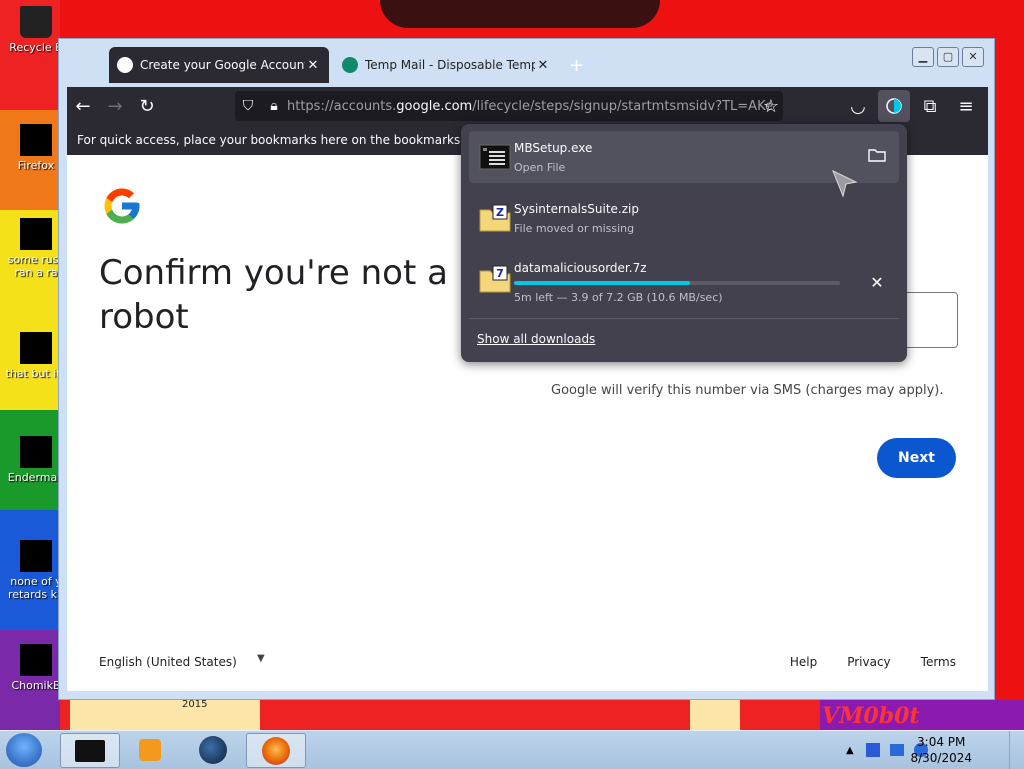  What do you see at coordinates (122, 206) in the screenshot?
I see `google-logo-icon` at bounding box center [122, 206].